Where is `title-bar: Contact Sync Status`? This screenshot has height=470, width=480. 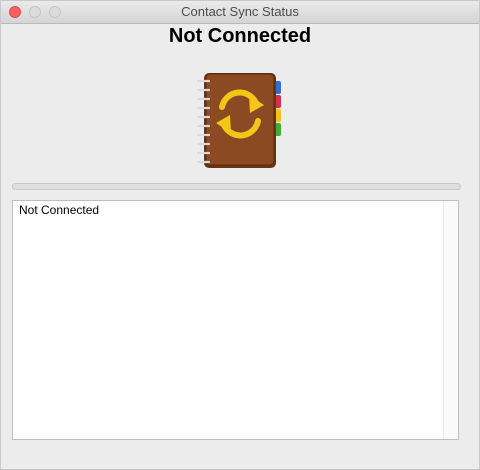
title-bar: Contact Sync Status is located at coordinates (240, 12).